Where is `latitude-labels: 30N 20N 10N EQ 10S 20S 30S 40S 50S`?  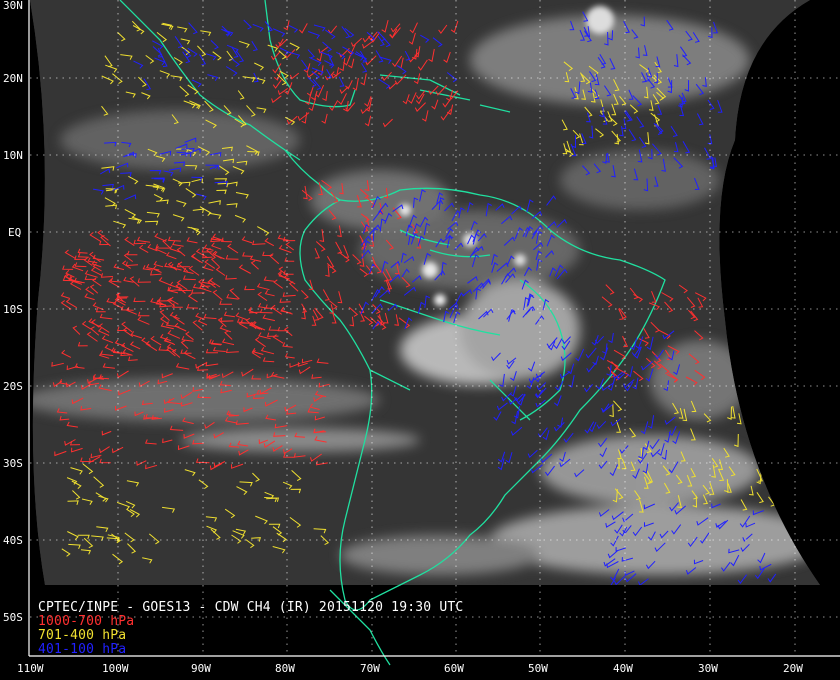
latitude-labels: 30N 20N 10N EQ 10S 20S 30S 40S 50S is located at coordinates (13, 312).